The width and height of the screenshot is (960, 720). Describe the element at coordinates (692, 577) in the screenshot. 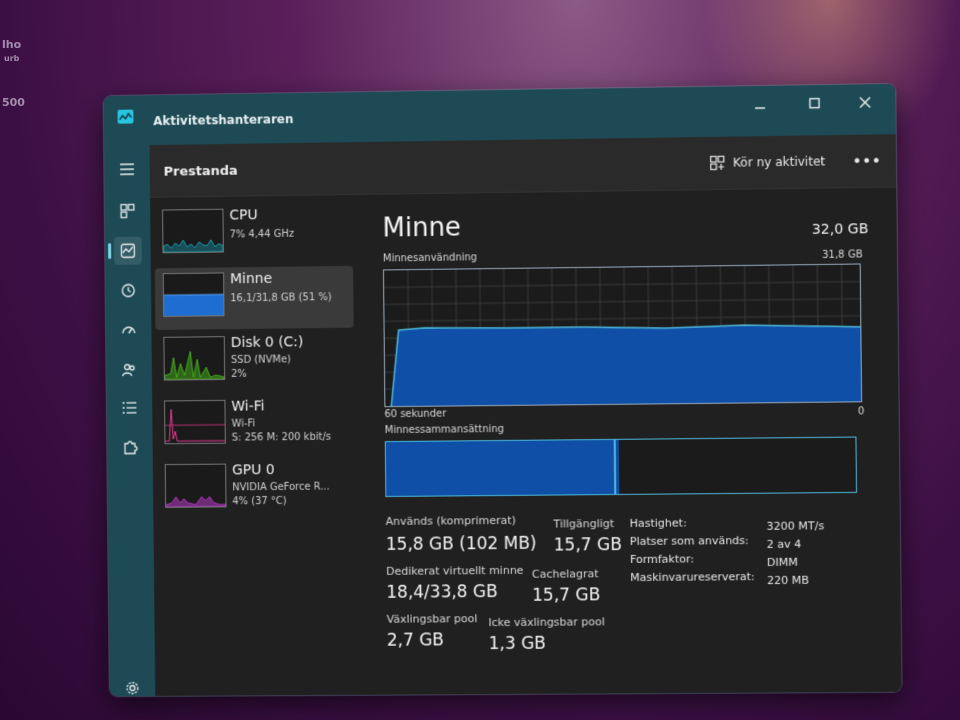

I see `spec-label: Maskinvarureserverat:` at that location.